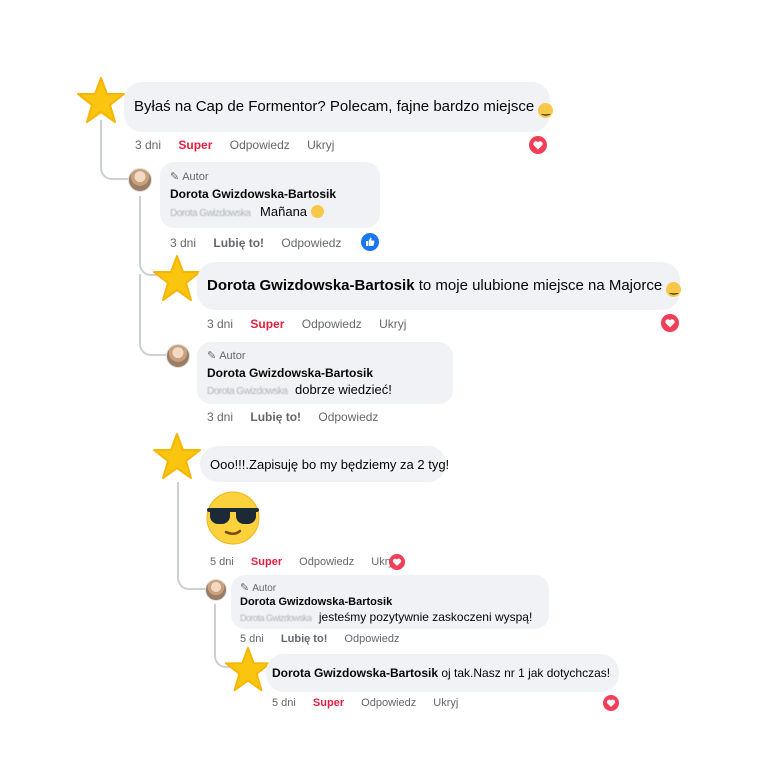 This screenshot has height=768, width=768. Describe the element at coordinates (233, 518) in the screenshot. I see `sunglasses-emoji` at that location.